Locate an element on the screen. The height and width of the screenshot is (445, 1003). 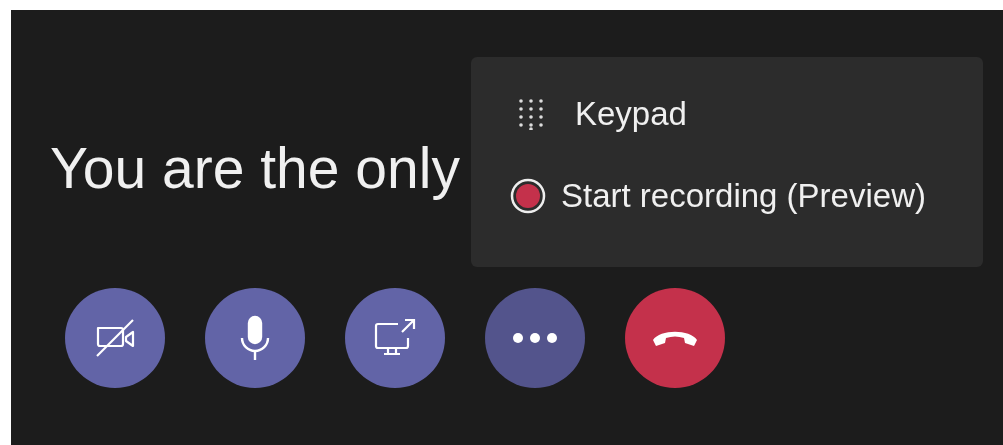
status-message: You are the only is located at coordinates (255, 168).